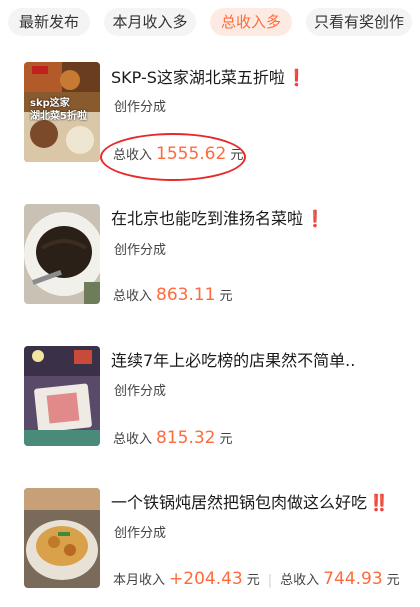 The height and width of the screenshot is (607, 420). I want to click on thumbnail-image: skp这家 湖北菜5折啦, so click(62, 112).